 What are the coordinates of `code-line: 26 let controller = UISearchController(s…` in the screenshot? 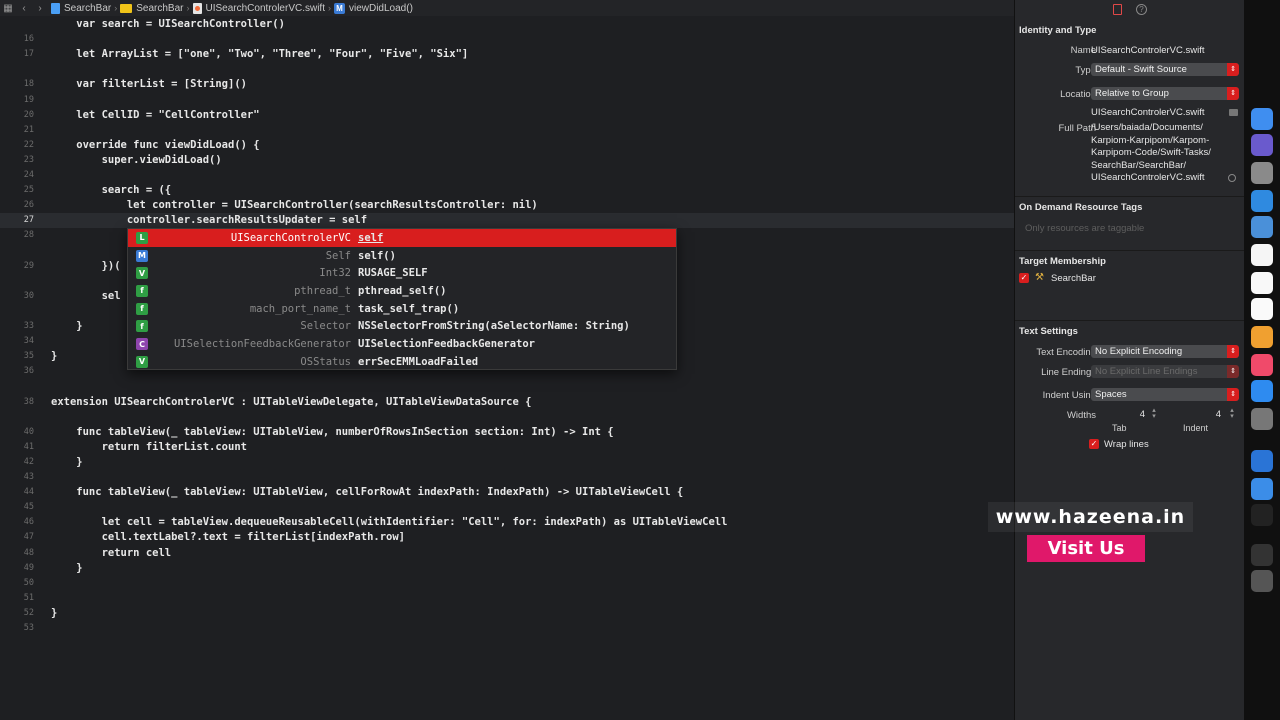 It's located at (507, 205).